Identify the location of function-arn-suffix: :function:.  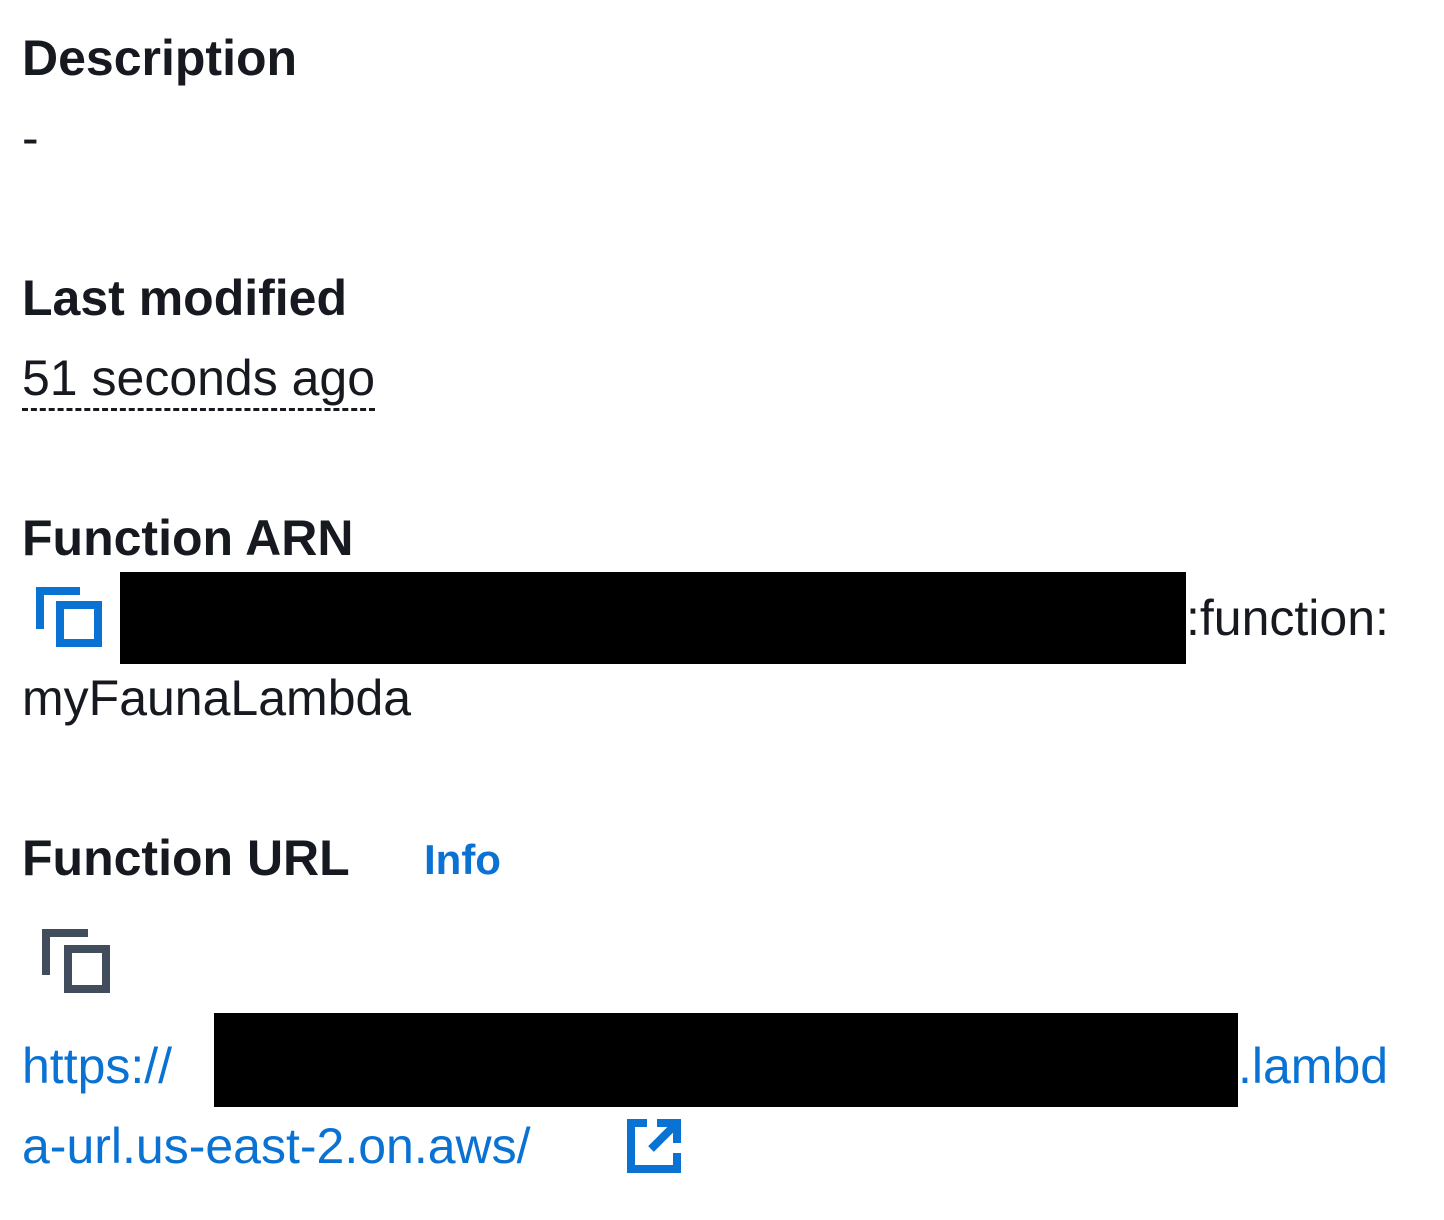
(1287, 618).